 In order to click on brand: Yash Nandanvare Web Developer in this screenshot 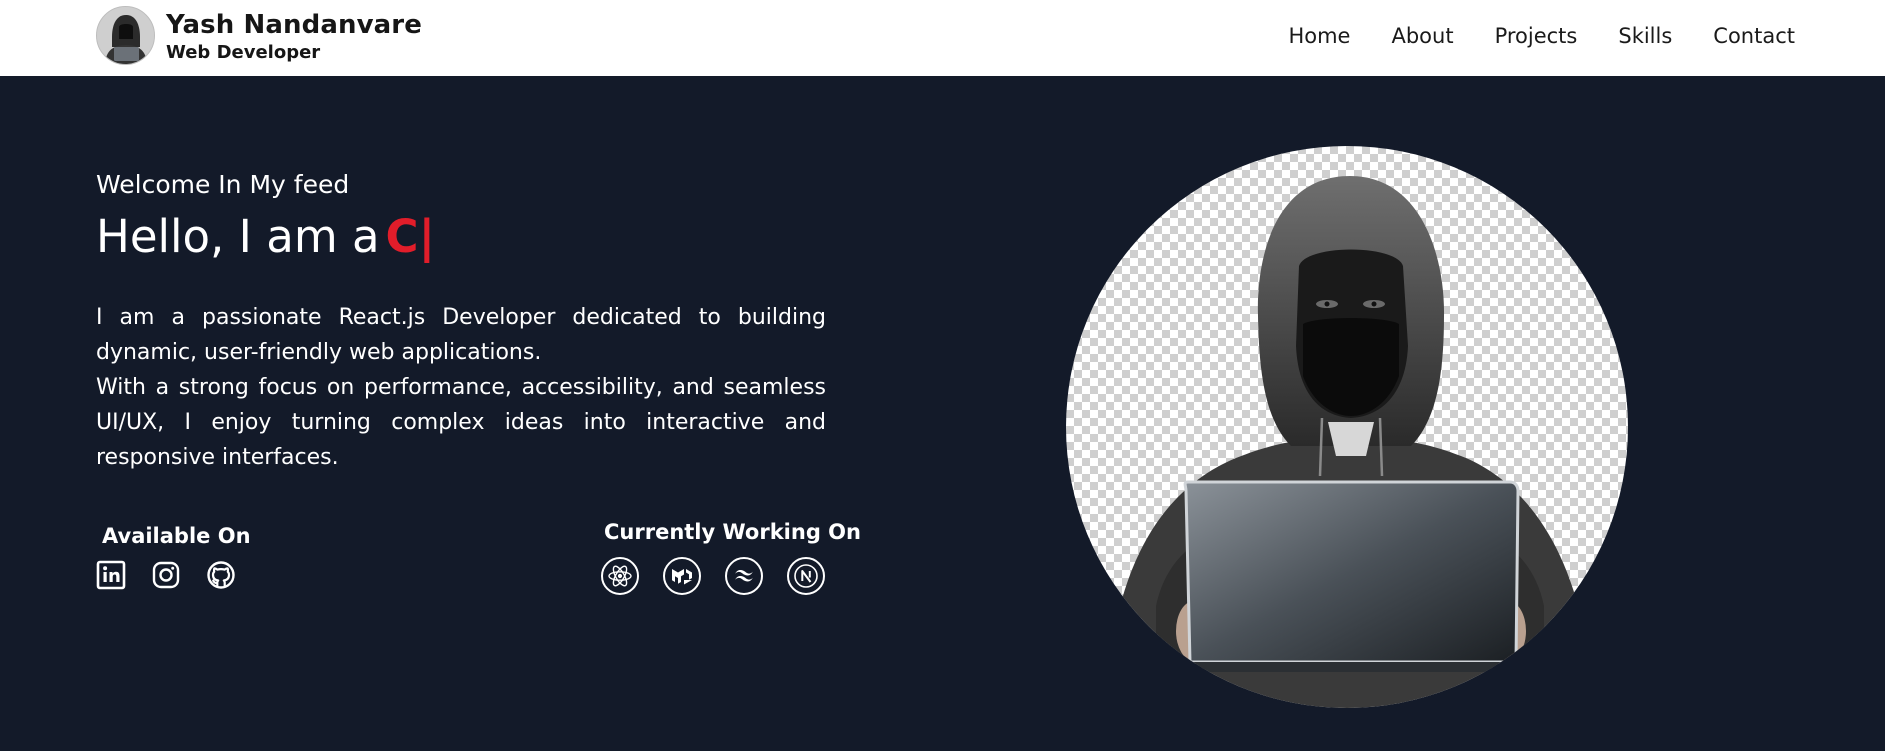, I will do `click(259, 35)`.